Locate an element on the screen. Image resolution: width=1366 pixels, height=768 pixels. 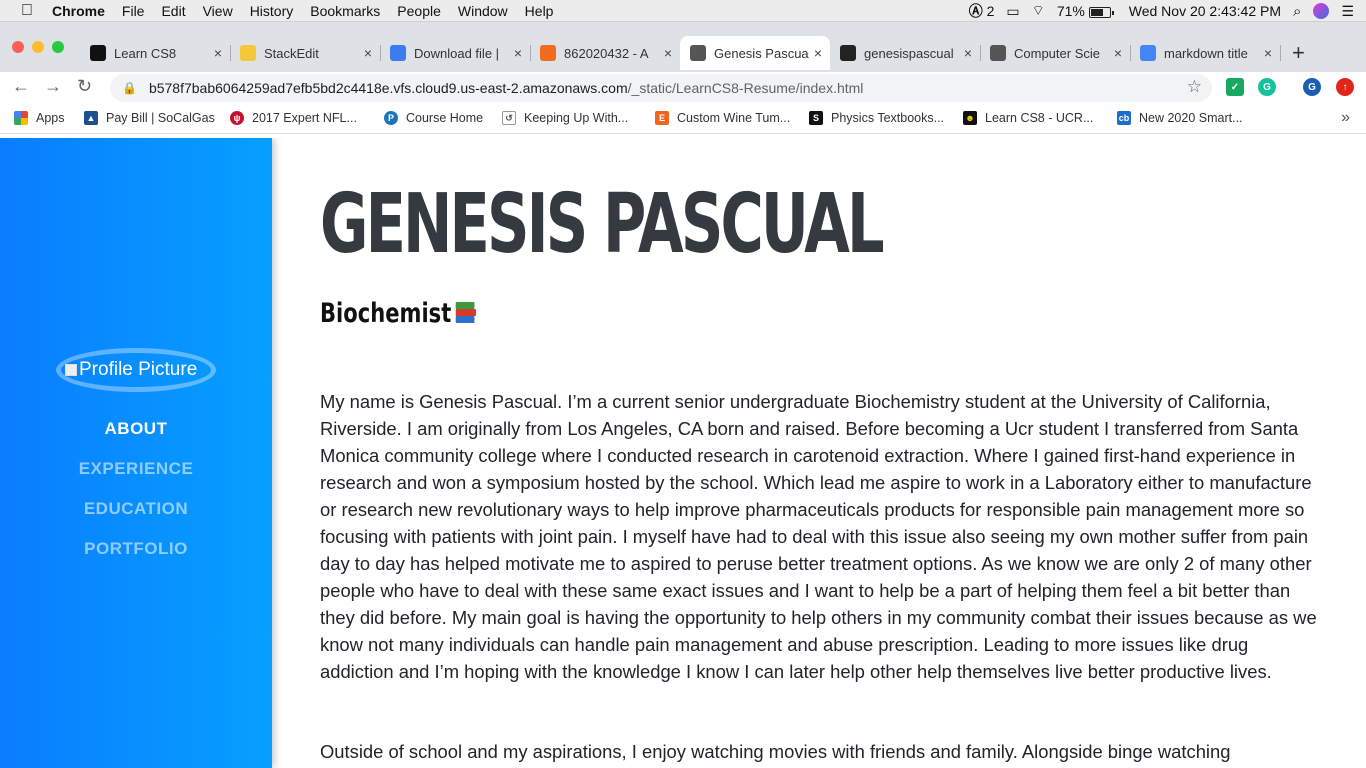
browser-tab: 862020432 - A × is located at coordinates (605, 53).